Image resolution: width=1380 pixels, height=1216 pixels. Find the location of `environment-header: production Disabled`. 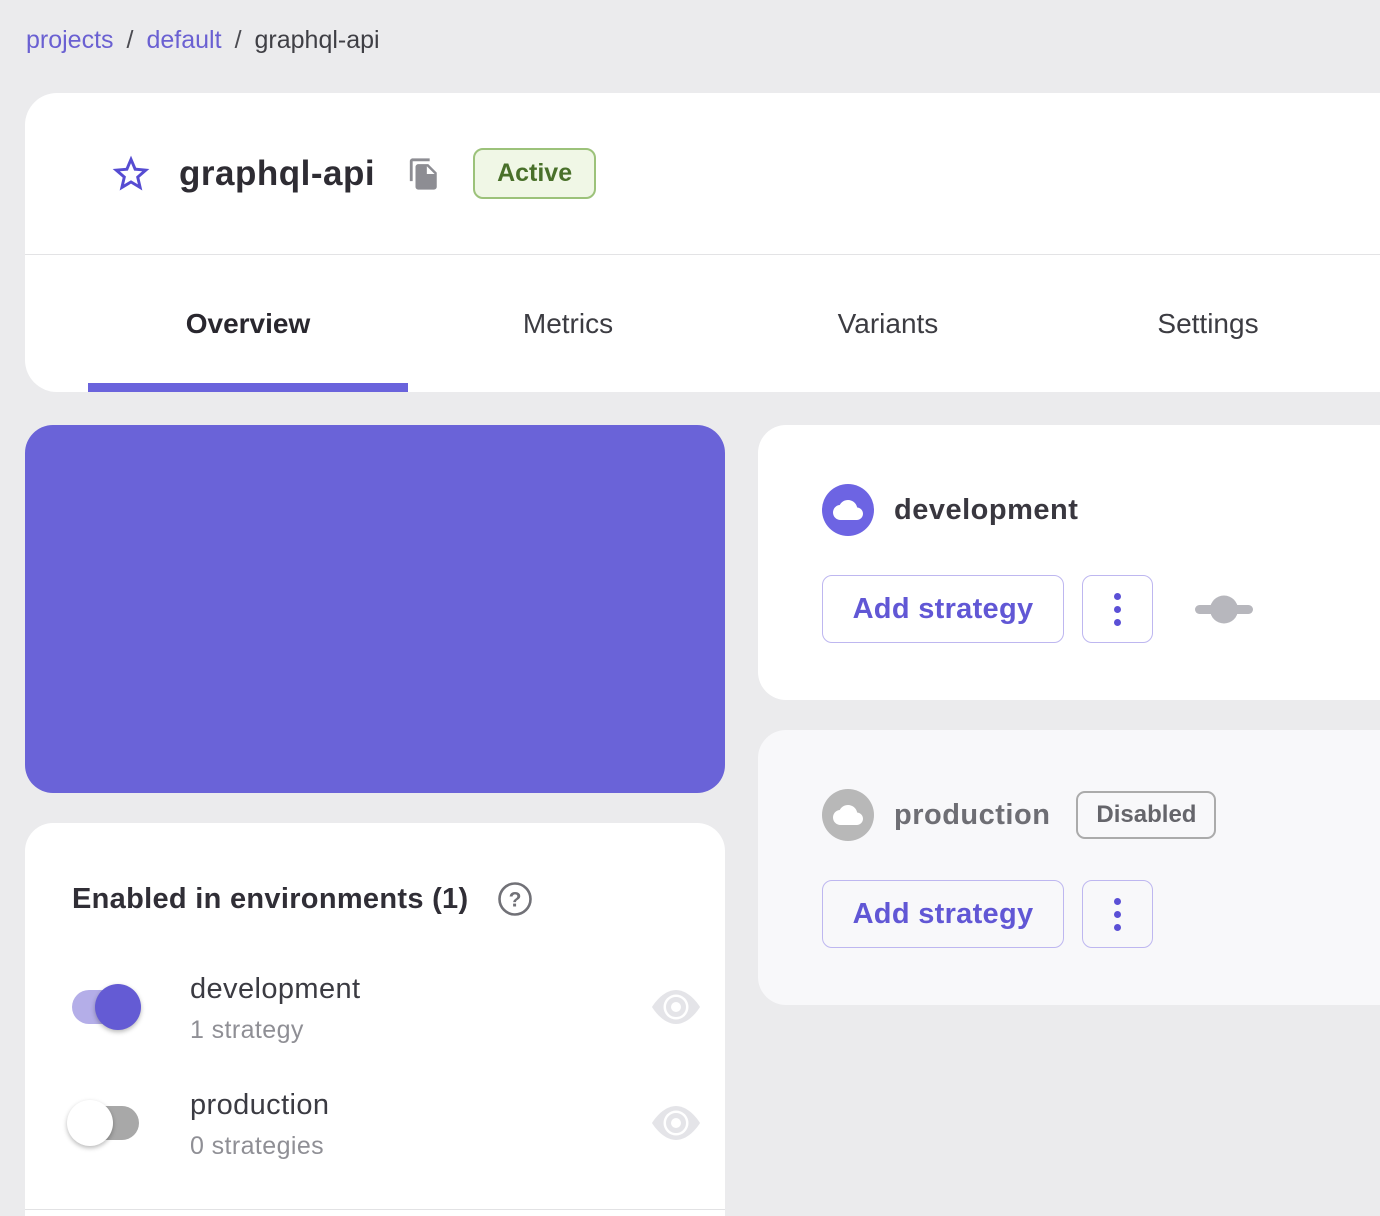

environment-header: production Disabled is located at coordinates (1019, 815).